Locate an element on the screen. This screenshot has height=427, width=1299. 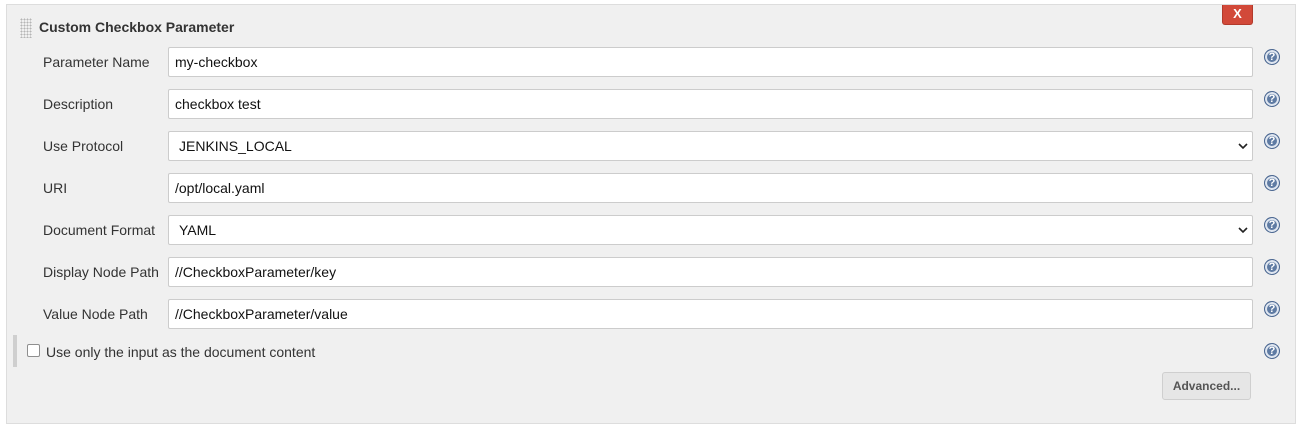
checkbox-row-marker is located at coordinates (15, 351).